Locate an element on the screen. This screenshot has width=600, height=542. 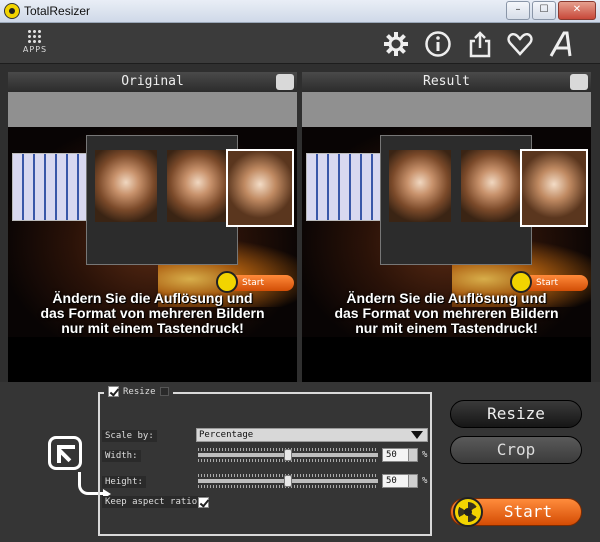
apps-label: APPS is located at coordinates (35, 49).